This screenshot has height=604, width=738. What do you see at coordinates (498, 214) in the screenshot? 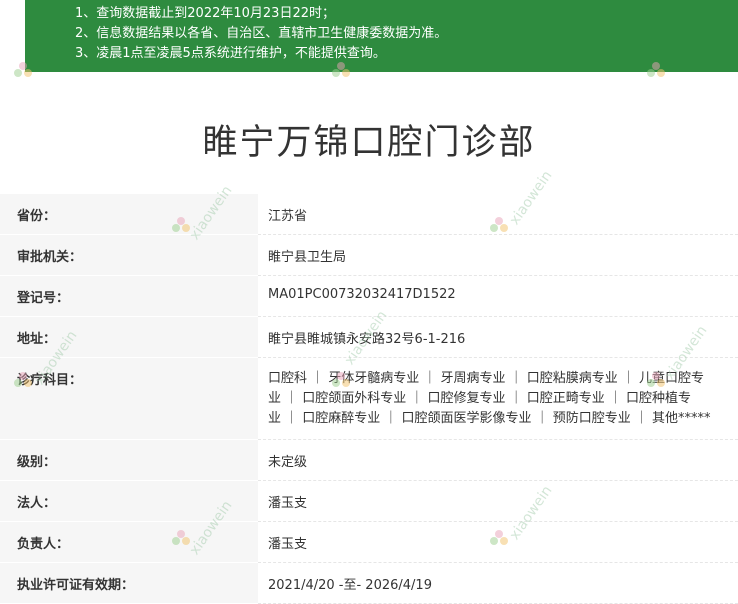
I see `value-province: 江苏省` at bounding box center [498, 214].